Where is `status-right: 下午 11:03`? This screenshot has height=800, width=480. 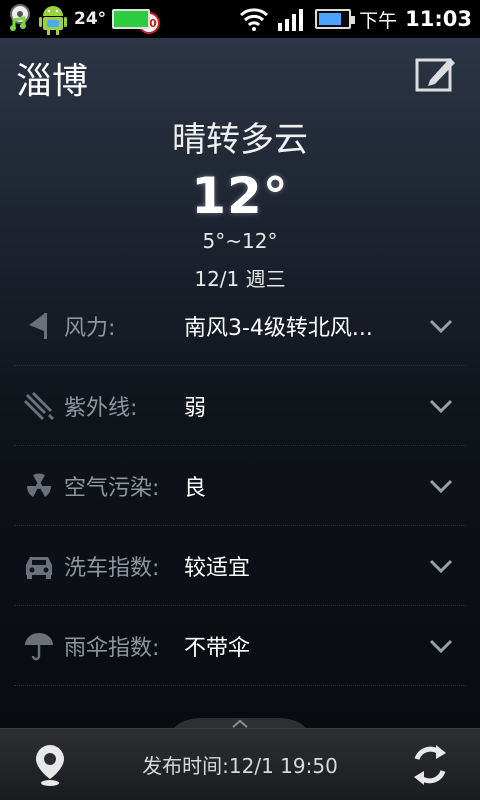
status-right: 下午 11:03 is located at coordinates (355, 19).